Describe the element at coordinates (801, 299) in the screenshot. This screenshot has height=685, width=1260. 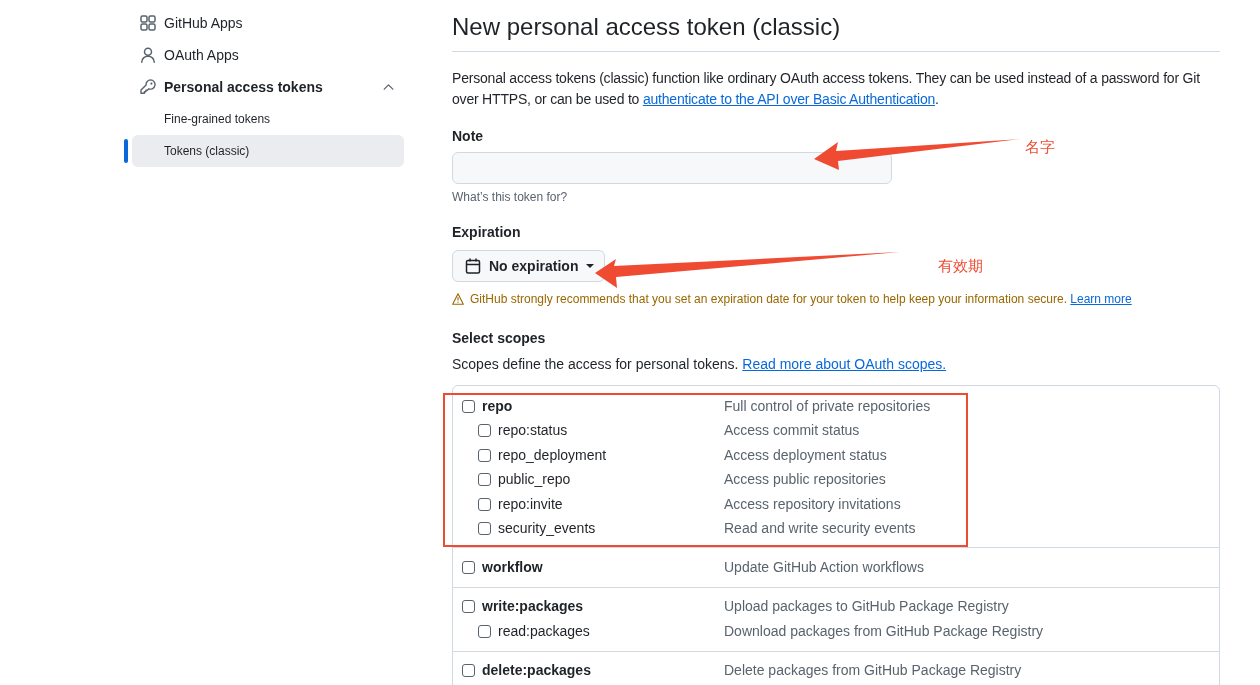
I see `warning-text: GitHub strongly recommends that you set an expiration date for your token to help keep your information secure. Learn more` at that location.